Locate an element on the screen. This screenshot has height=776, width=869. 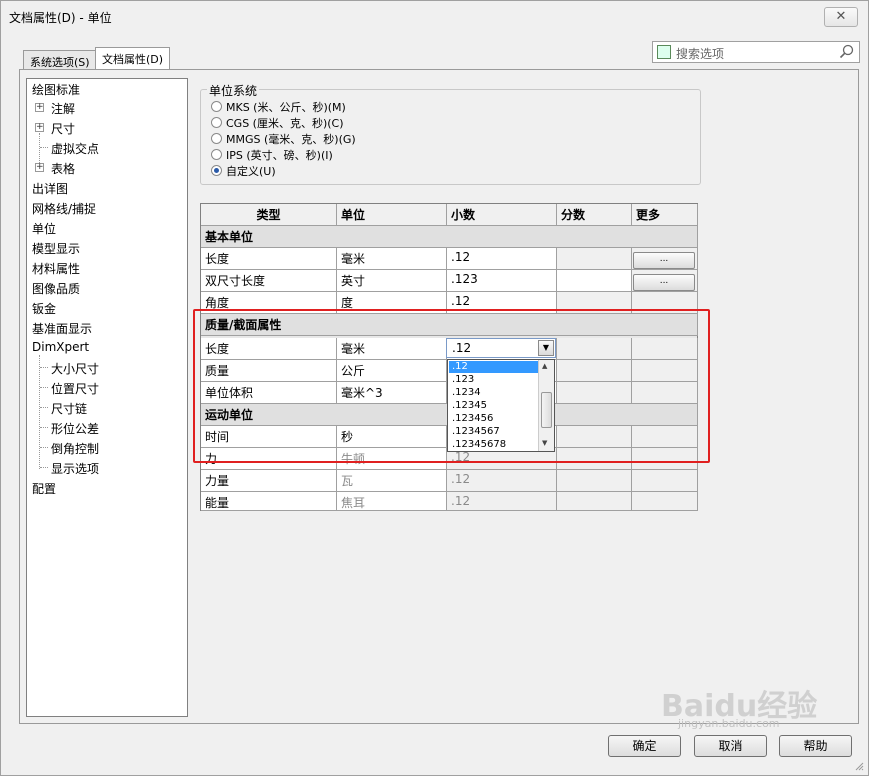
help-button: 帮助 is located at coordinates (815, 746).